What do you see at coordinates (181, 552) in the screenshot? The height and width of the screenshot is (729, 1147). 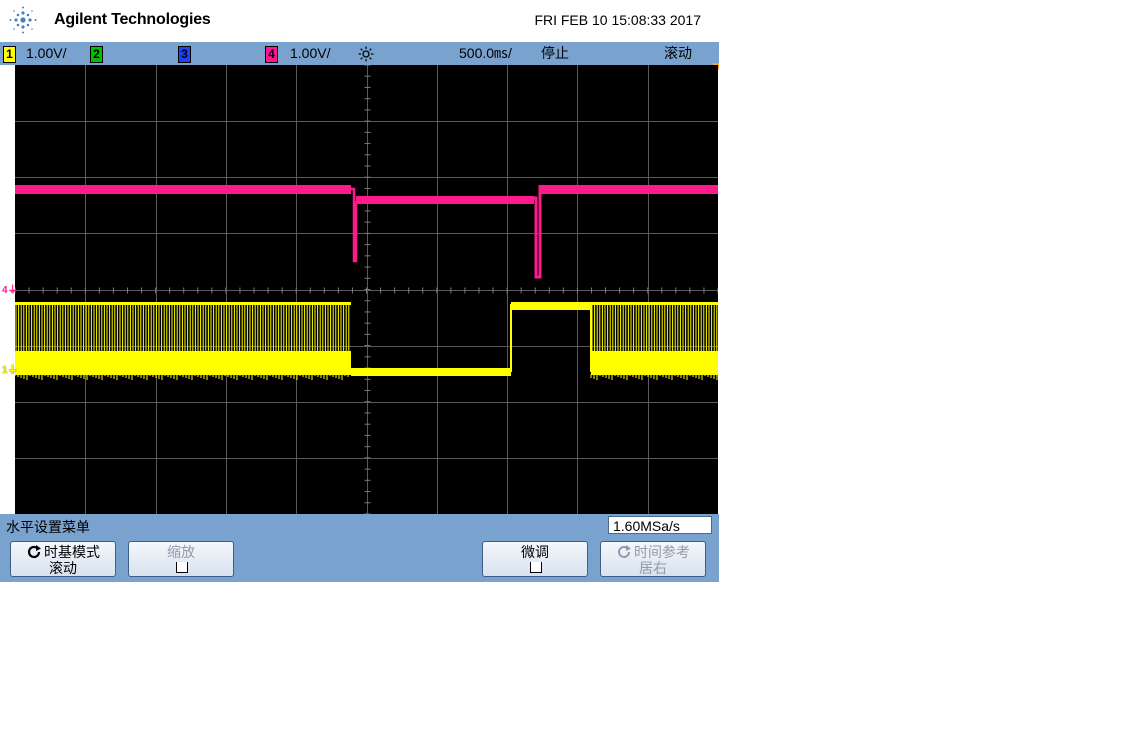 I see `softkey-label: 缩放` at bounding box center [181, 552].